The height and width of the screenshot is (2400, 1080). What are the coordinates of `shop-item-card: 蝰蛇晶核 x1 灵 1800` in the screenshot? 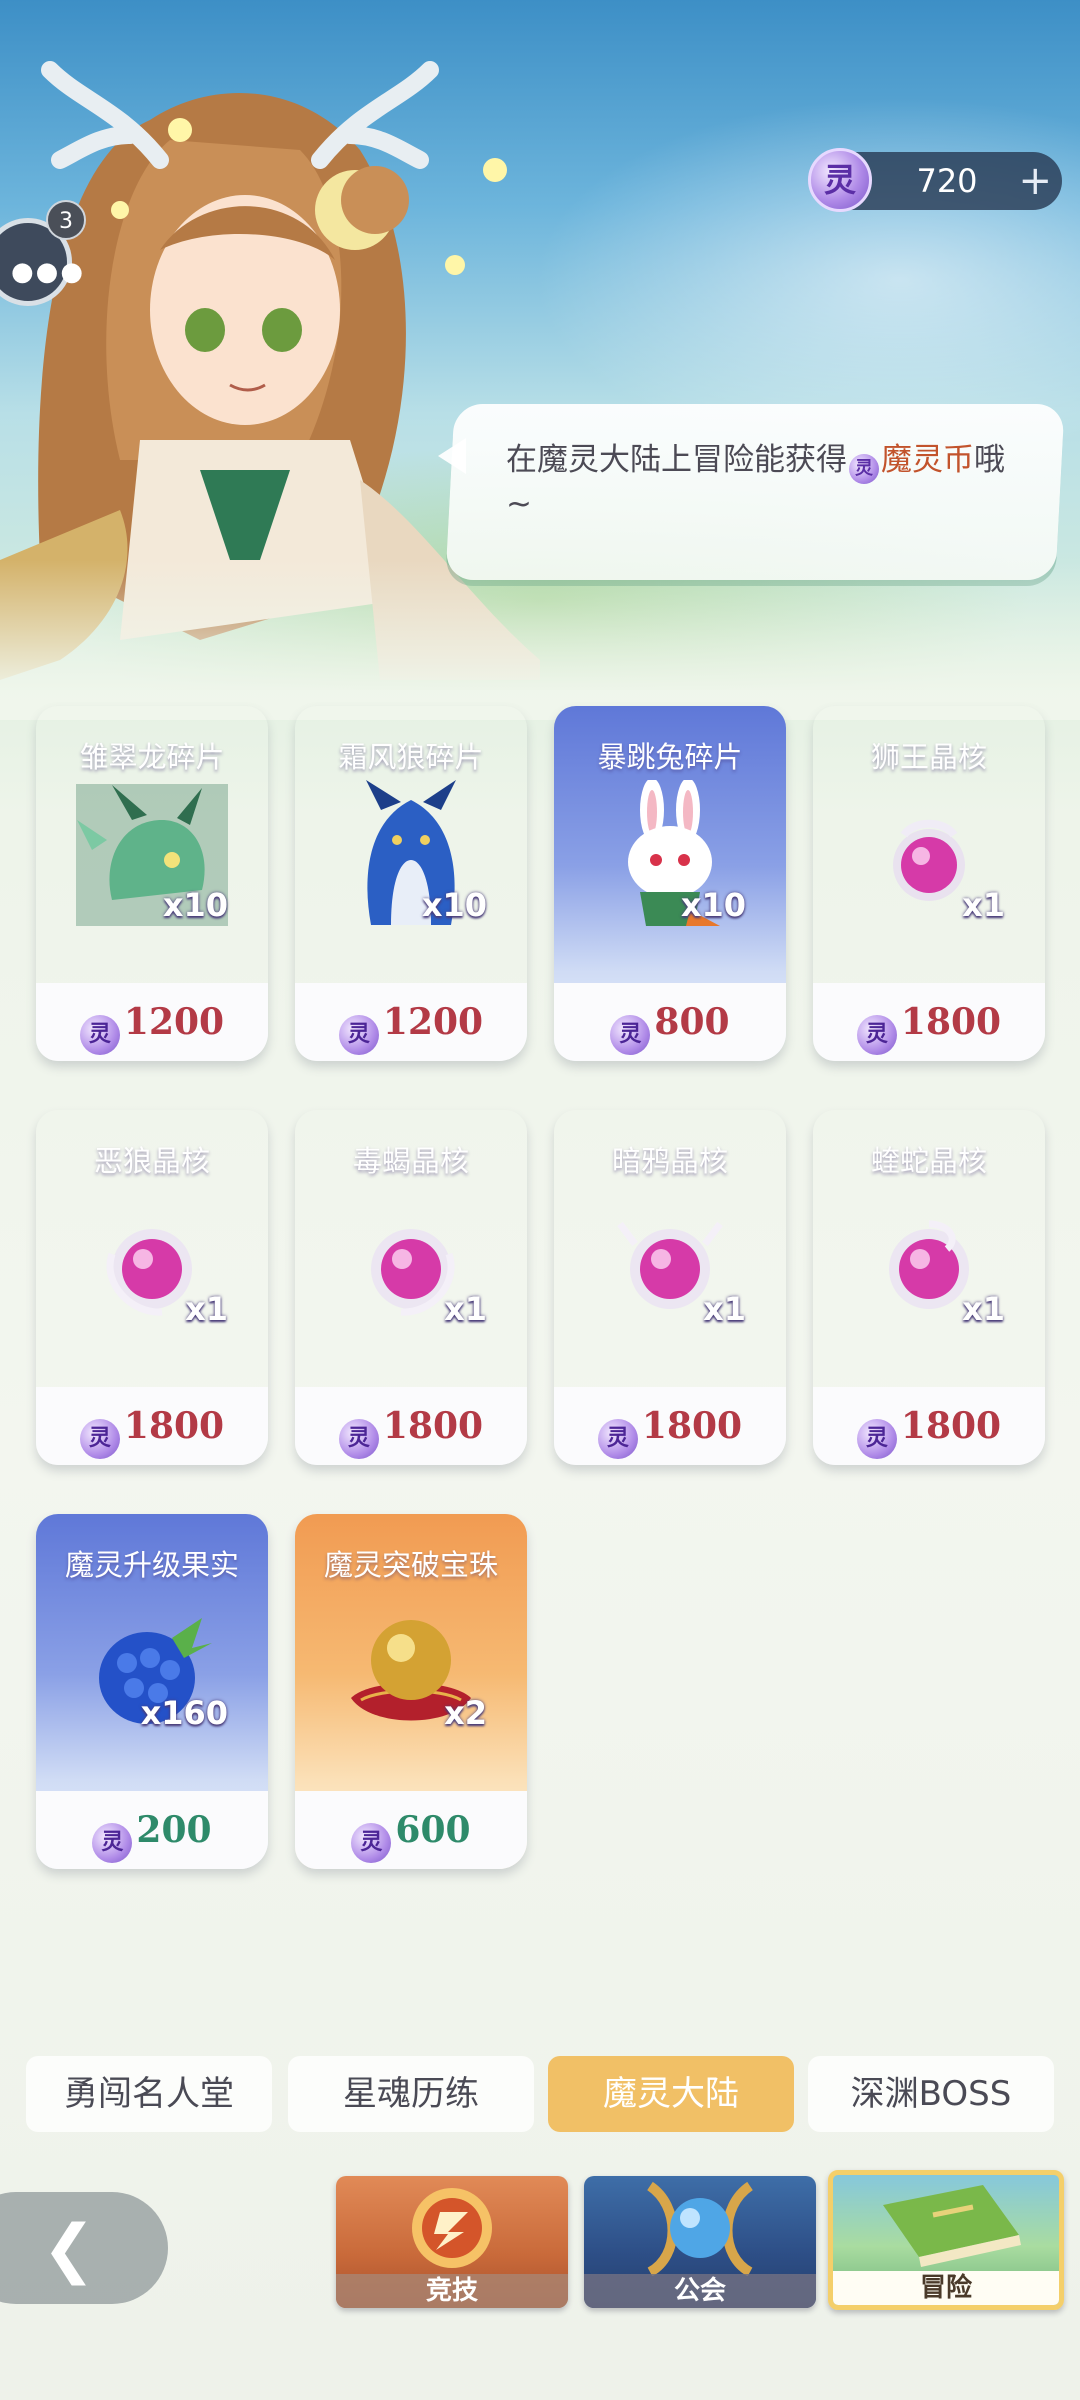 It's located at (929, 1287).